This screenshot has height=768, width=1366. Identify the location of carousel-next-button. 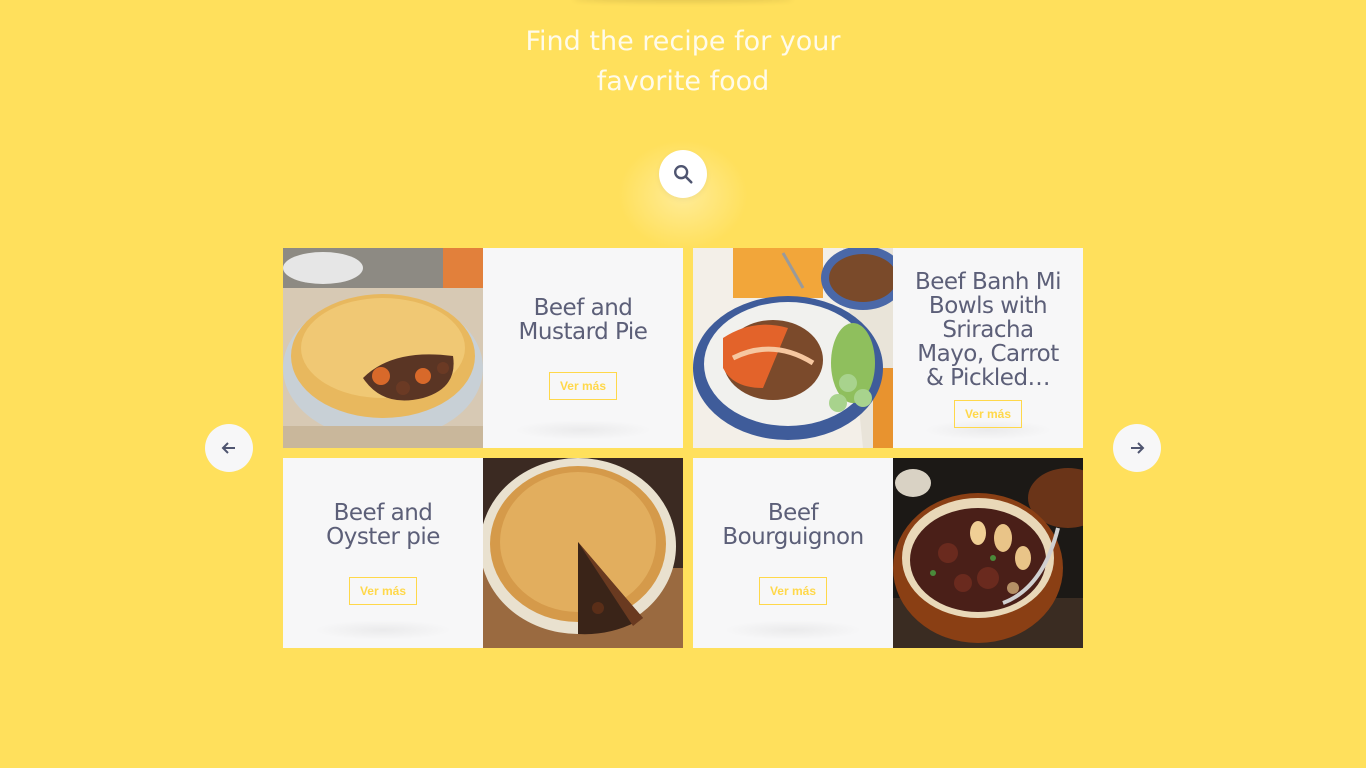
(1137, 448).